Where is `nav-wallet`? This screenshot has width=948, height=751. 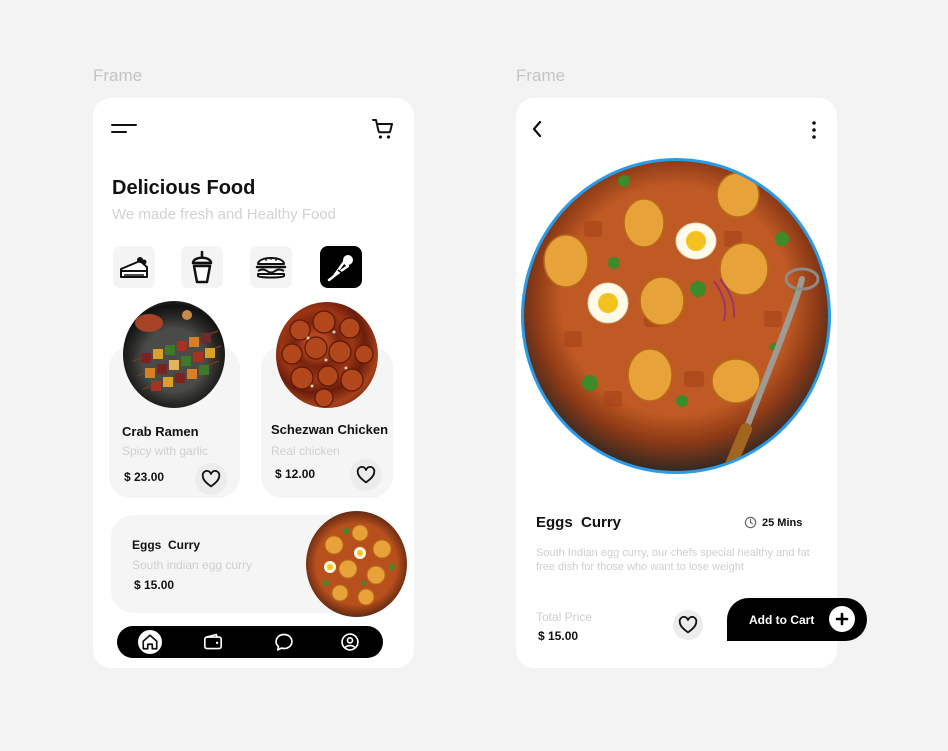
nav-wallet is located at coordinates (213, 642).